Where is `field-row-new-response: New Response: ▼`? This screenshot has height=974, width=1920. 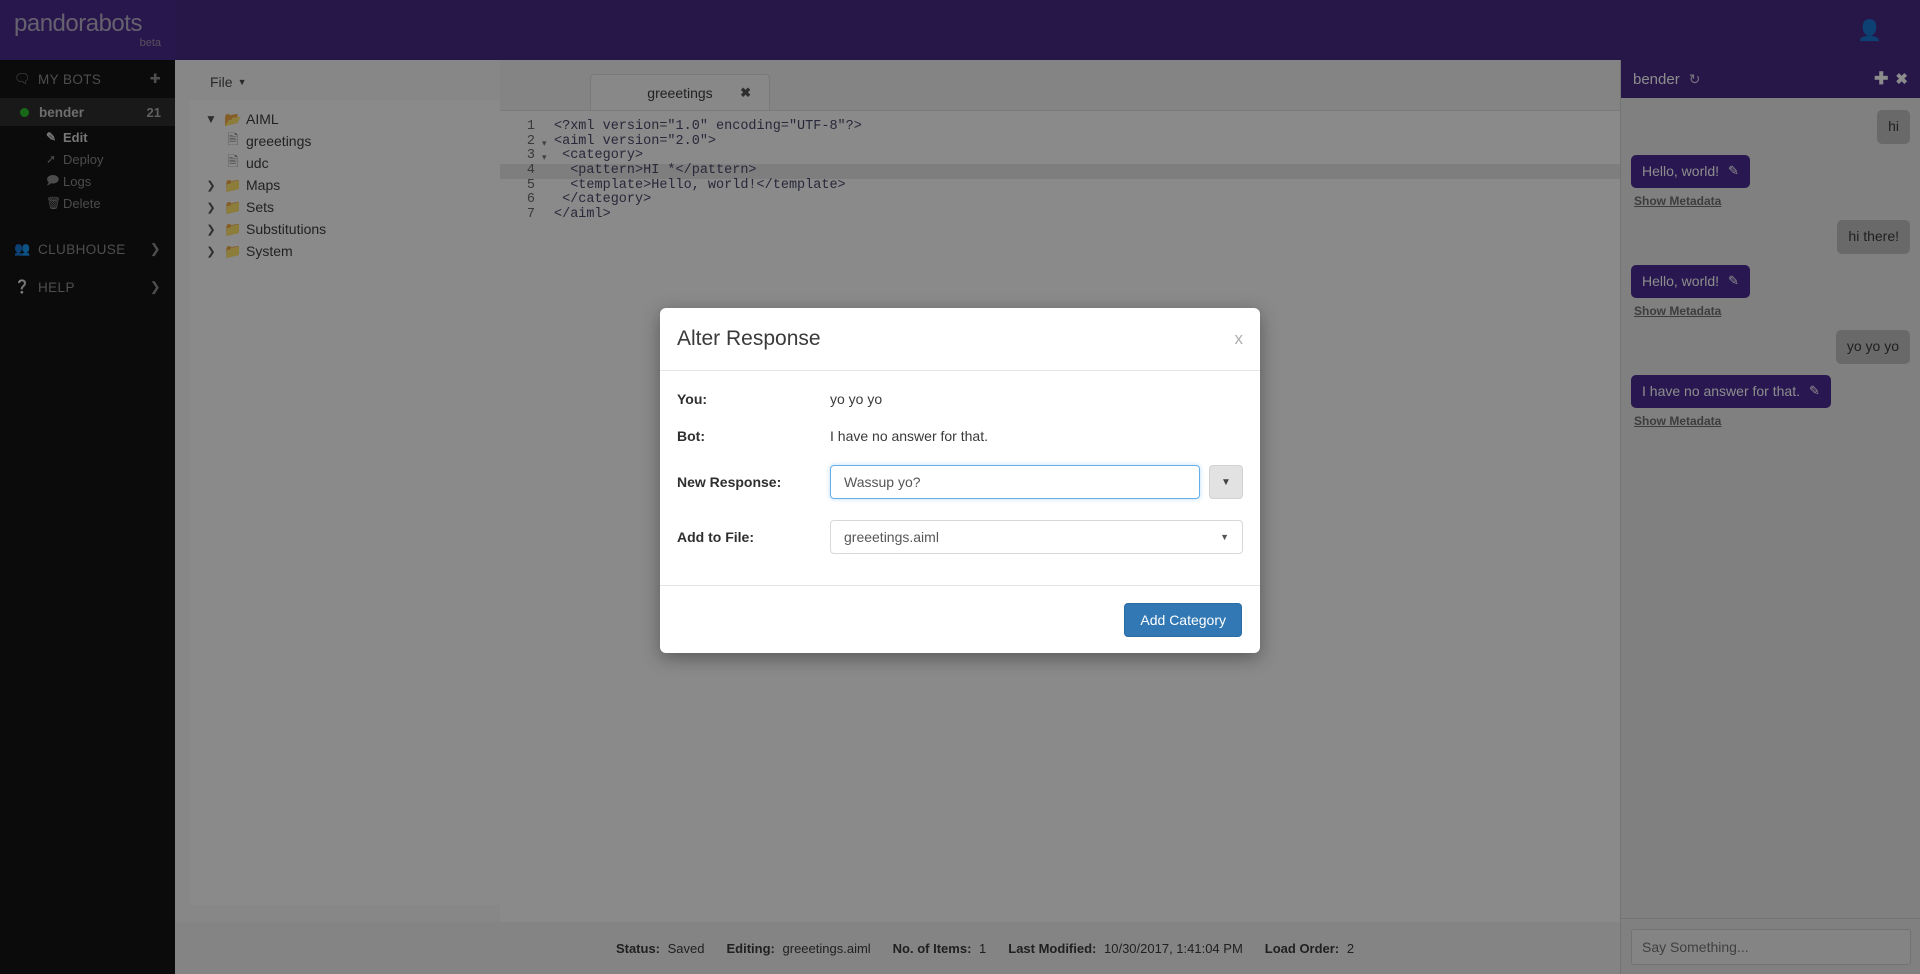
field-row-new-response: New Response: ▼ is located at coordinates (960, 482).